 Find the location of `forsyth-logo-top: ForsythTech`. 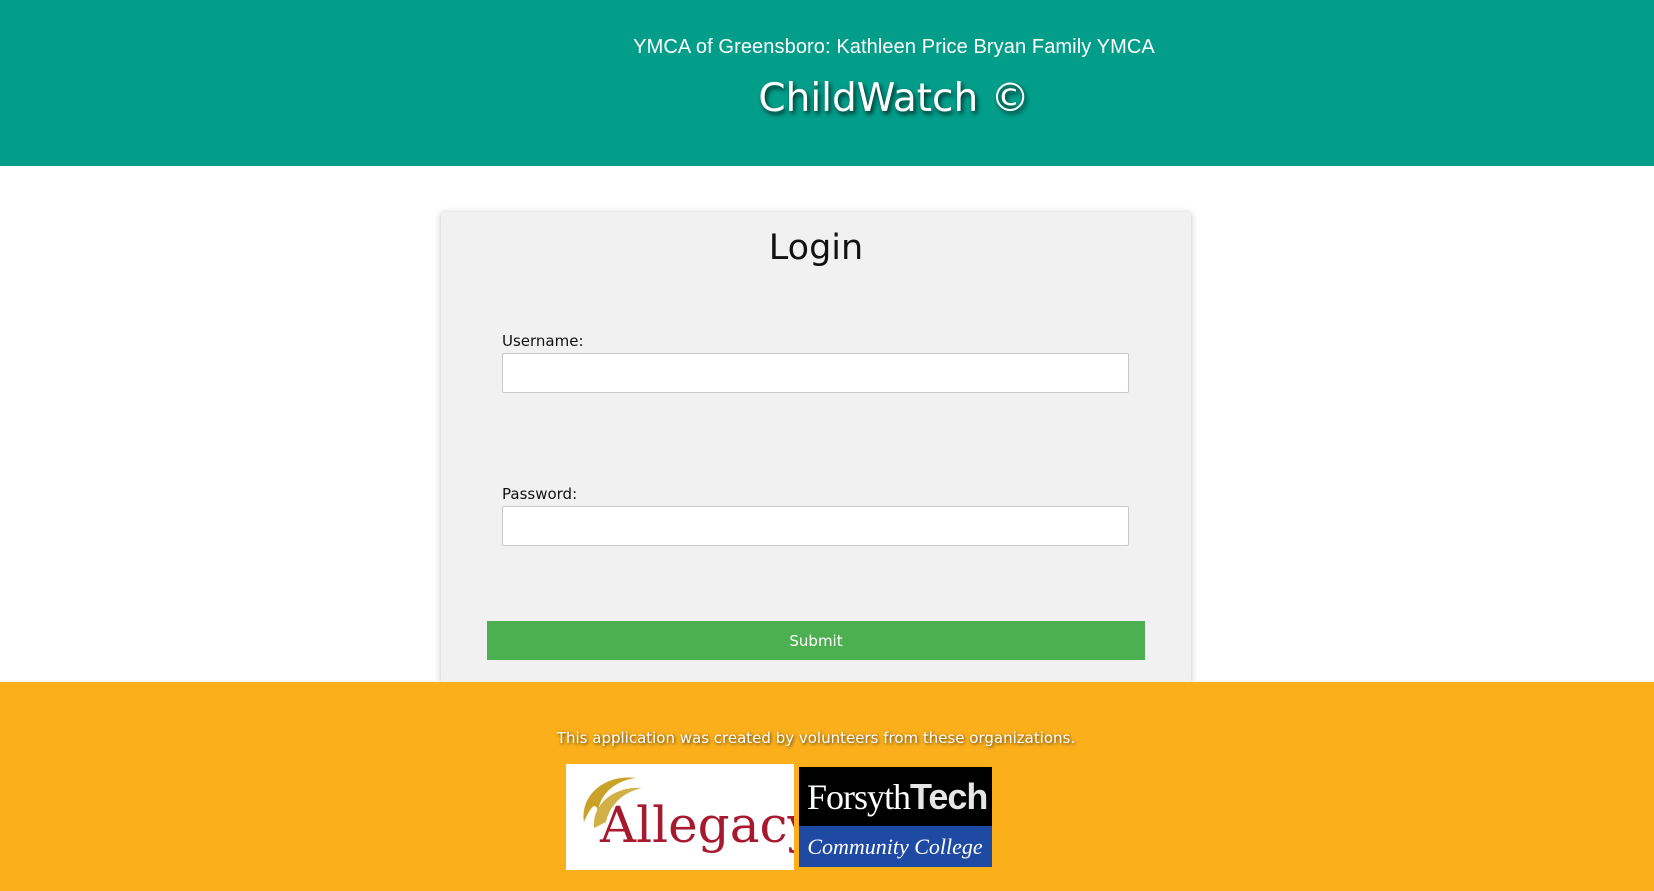

forsyth-logo-top: ForsythTech is located at coordinates (895, 796).